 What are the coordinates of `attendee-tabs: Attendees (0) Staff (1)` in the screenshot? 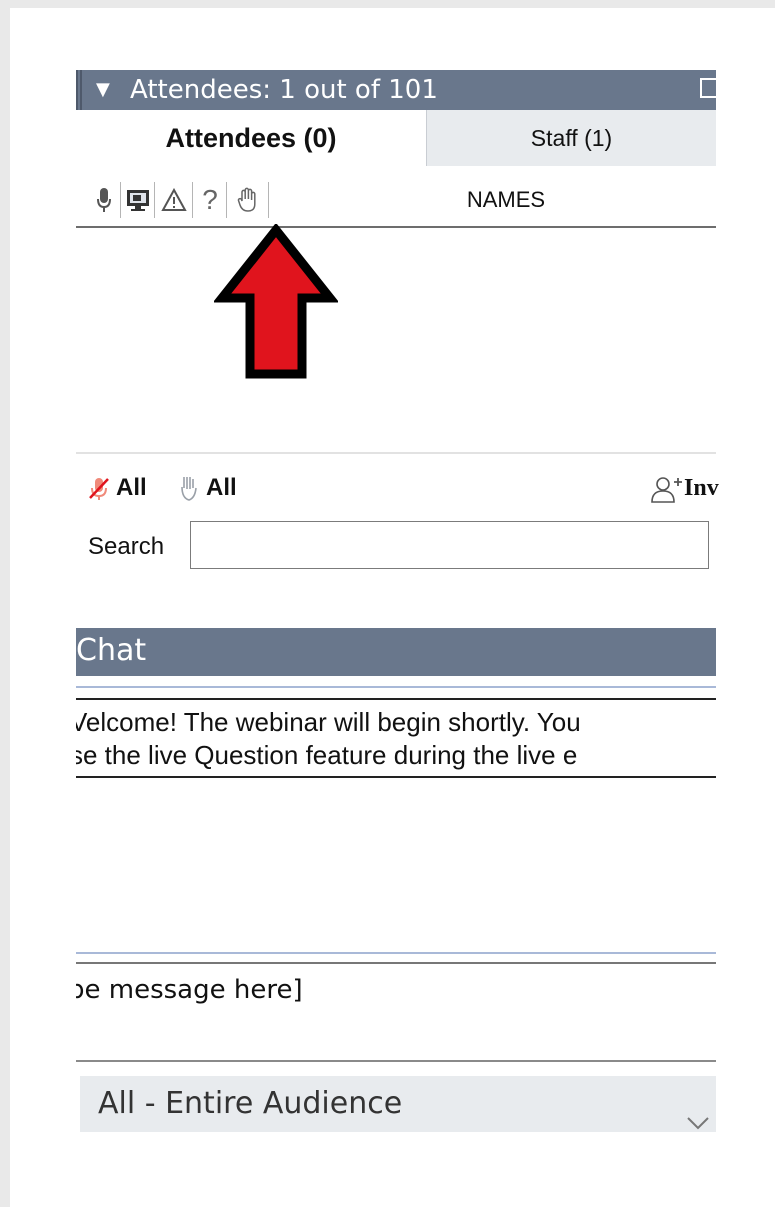 It's located at (396, 138).